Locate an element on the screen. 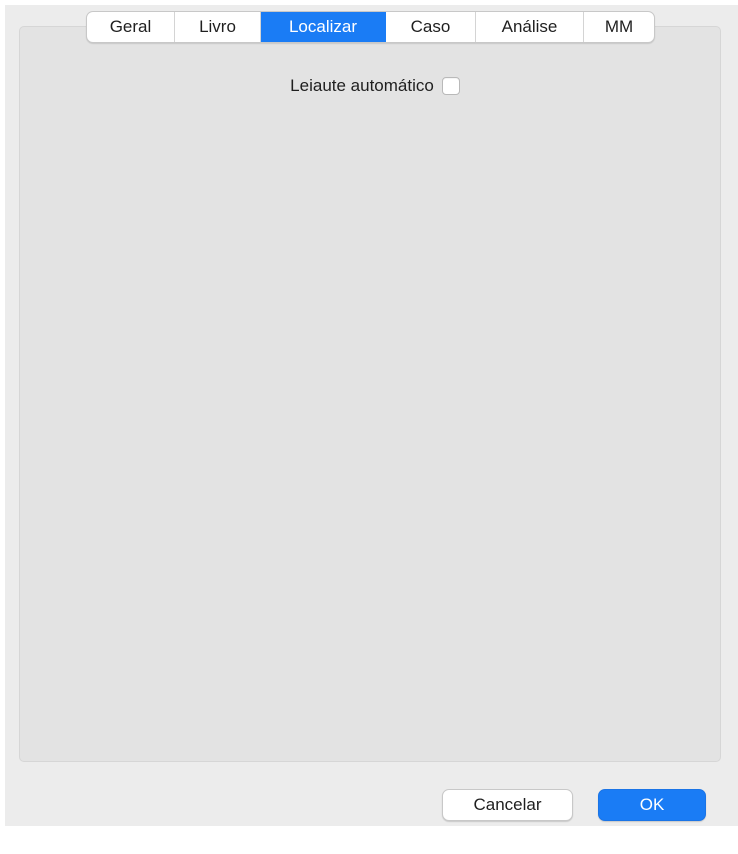  tab-geral: Geral is located at coordinates (131, 27).